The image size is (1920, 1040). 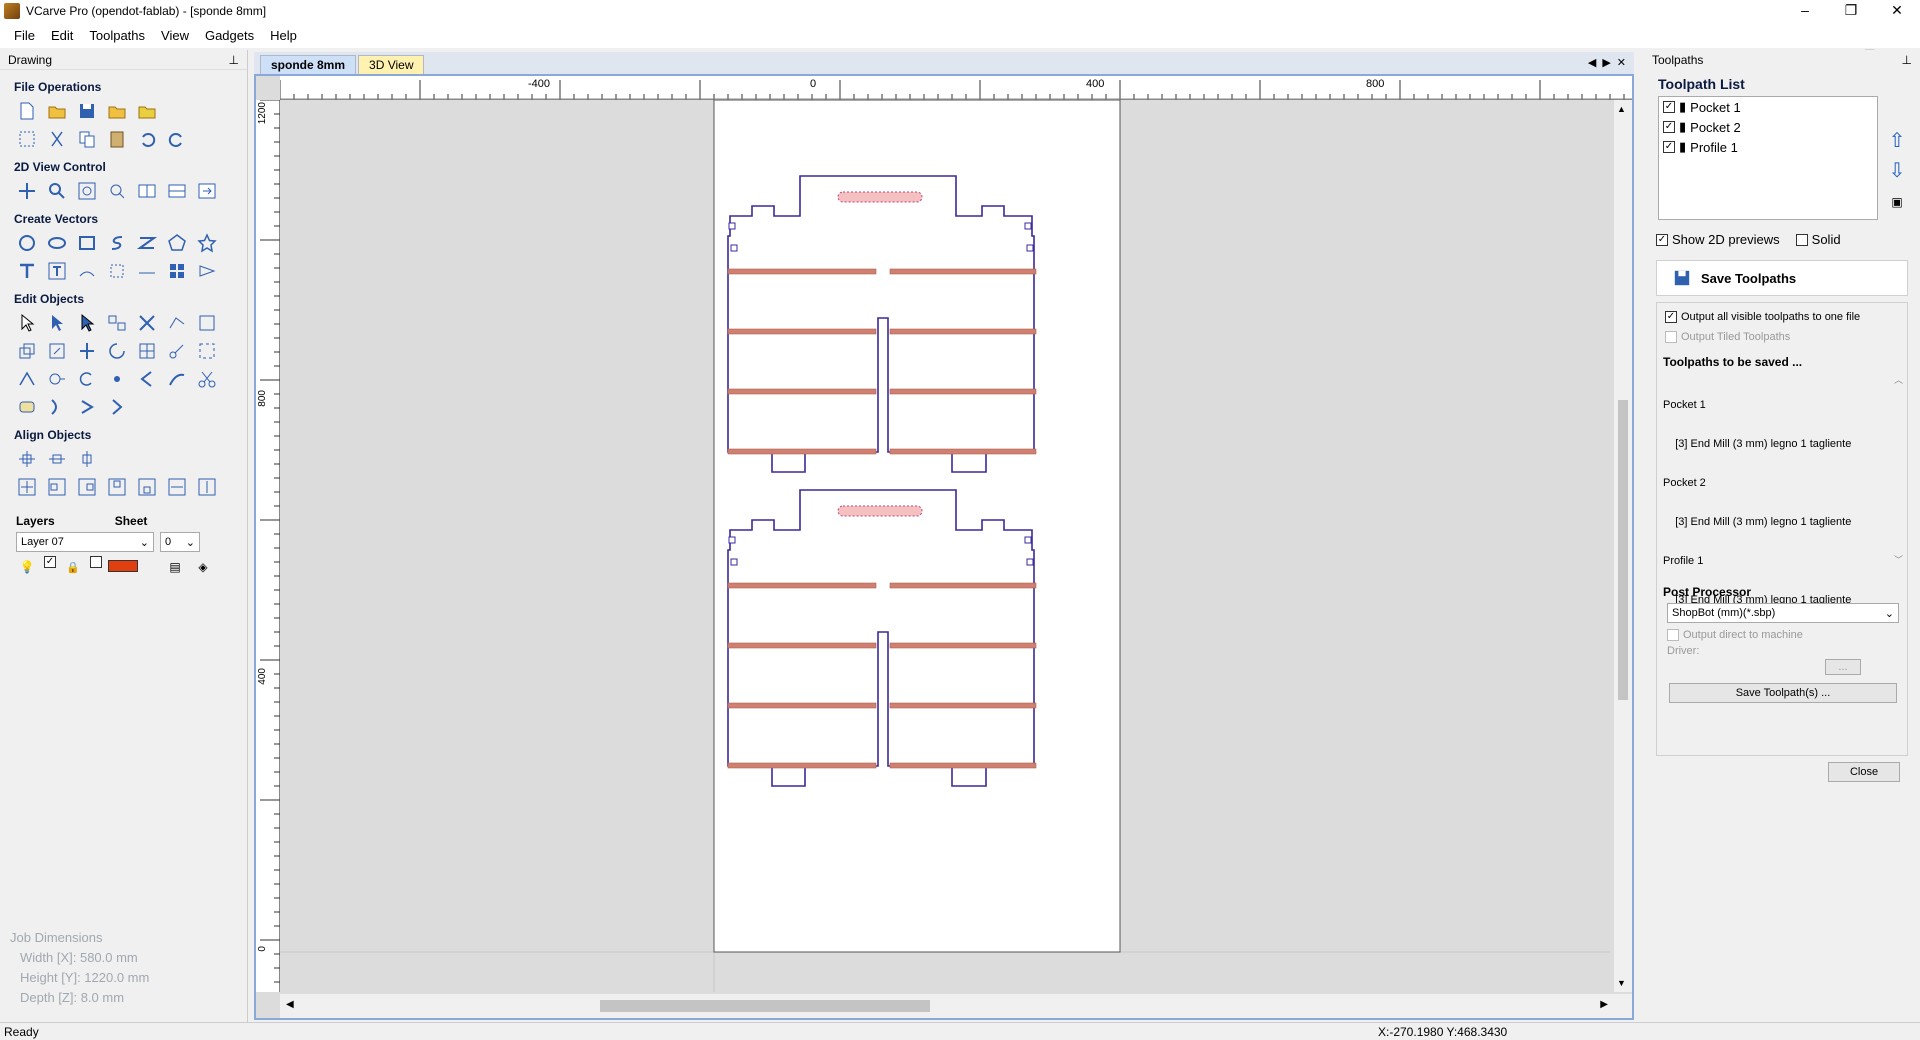 I want to click on list-scroll-down-icon: ﹀, so click(x=1898, y=559).